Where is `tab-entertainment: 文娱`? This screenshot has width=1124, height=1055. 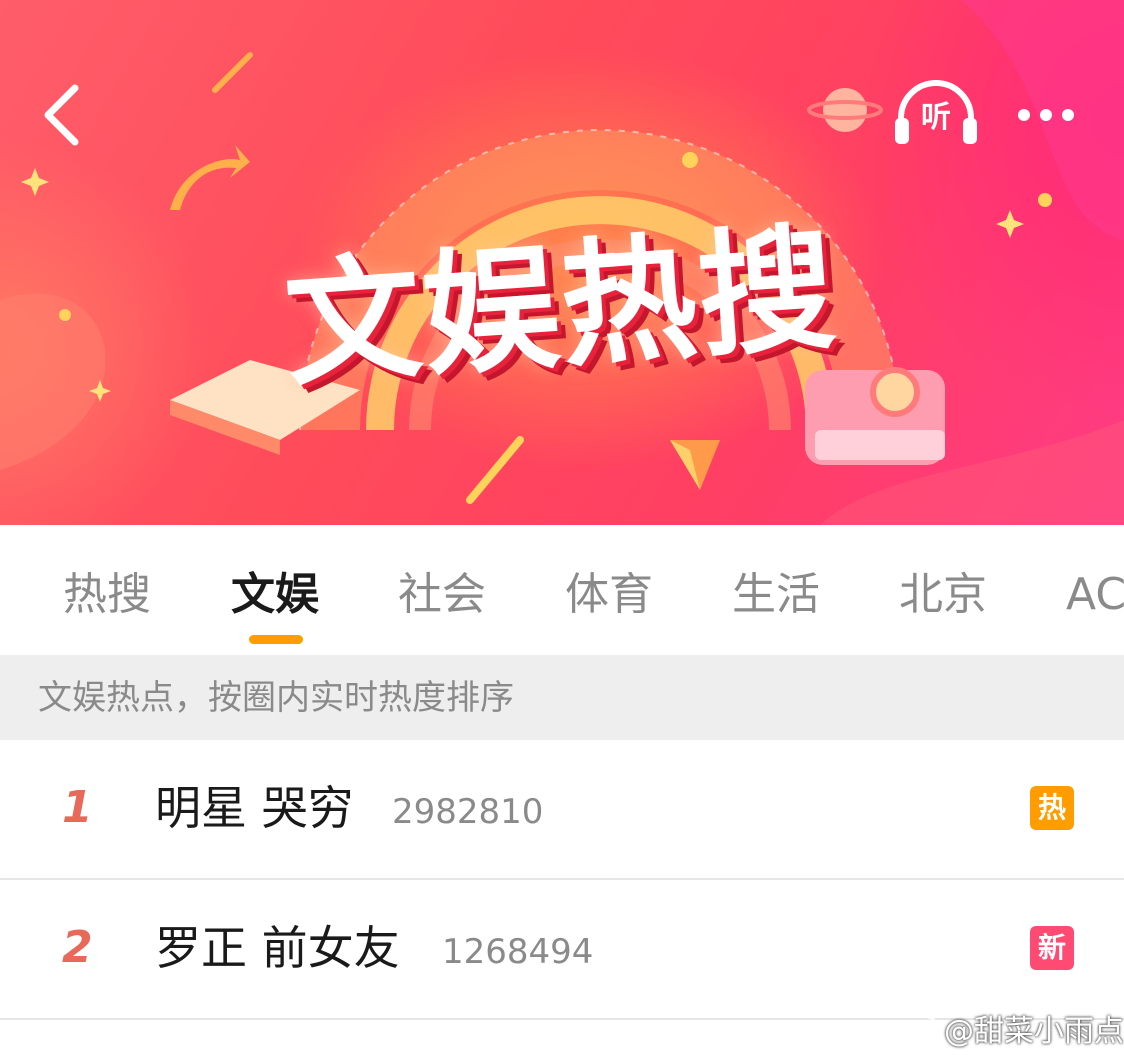 tab-entertainment: 文娱 is located at coordinates (275, 595).